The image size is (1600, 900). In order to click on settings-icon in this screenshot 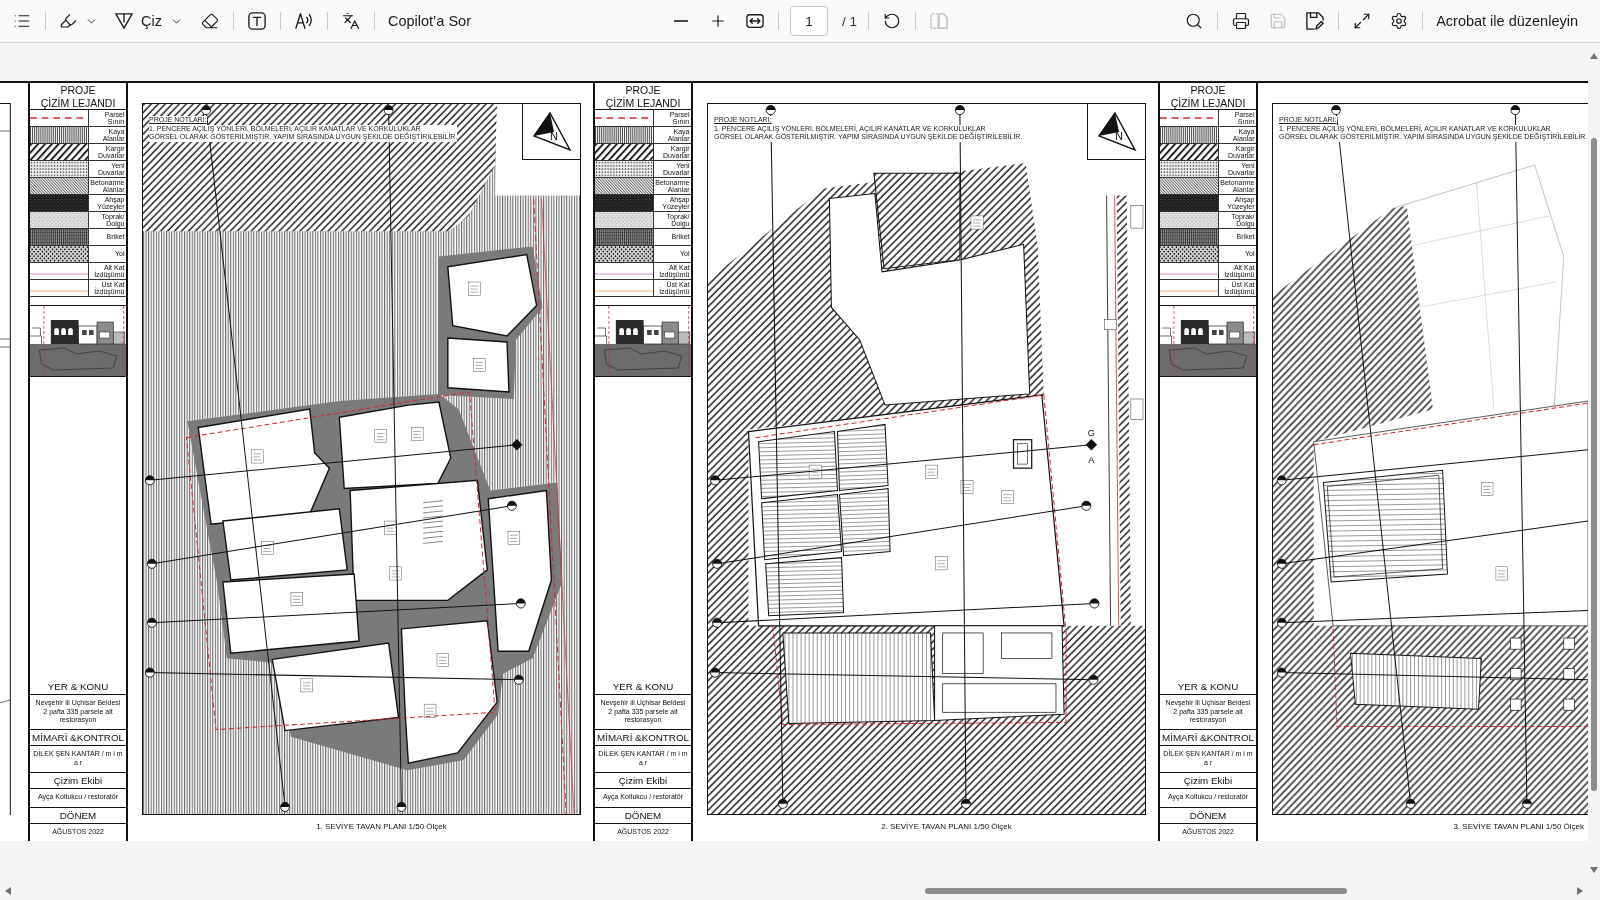, I will do `click(1399, 21)`.